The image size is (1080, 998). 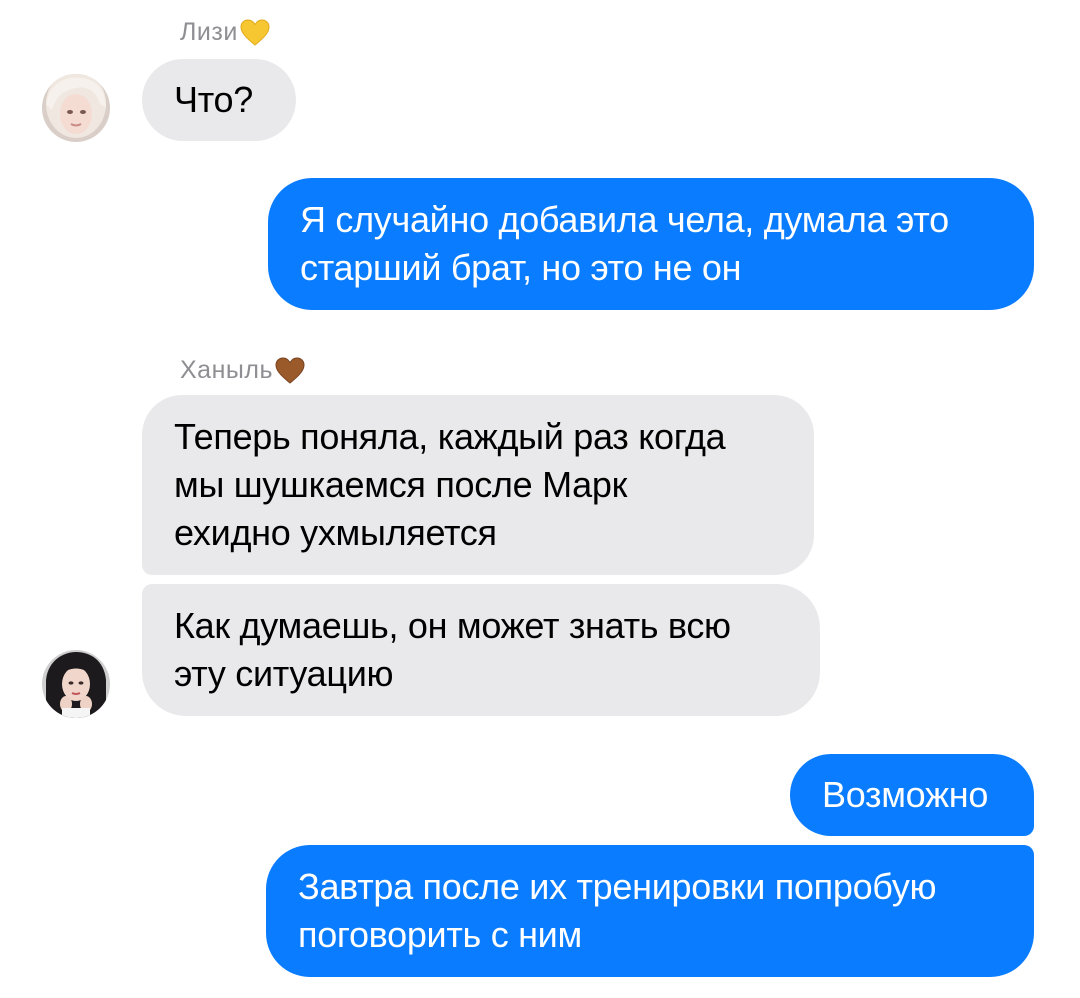 I want to click on sender-name-hanyl: Ханыль, so click(x=242, y=370).